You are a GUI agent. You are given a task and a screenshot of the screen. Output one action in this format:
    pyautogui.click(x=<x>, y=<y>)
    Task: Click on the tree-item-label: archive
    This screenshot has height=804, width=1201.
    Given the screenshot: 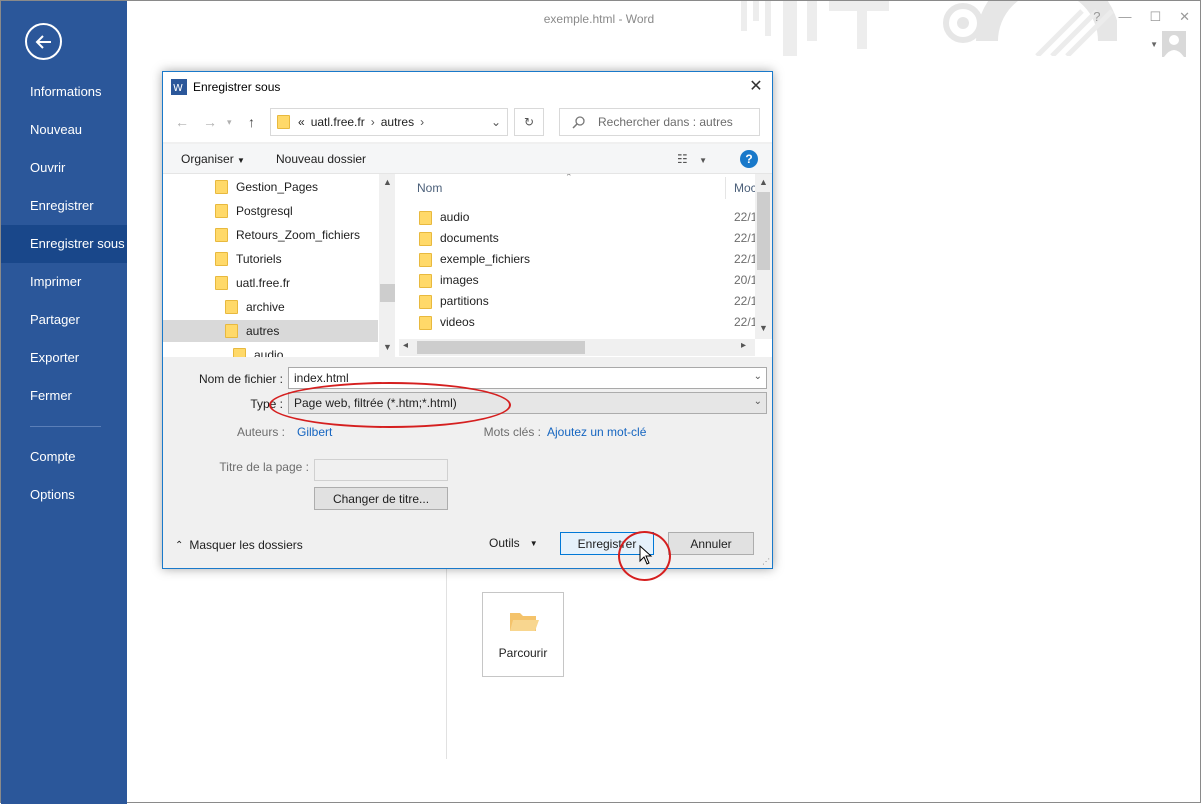 What is the action you would take?
    pyautogui.click(x=265, y=307)
    